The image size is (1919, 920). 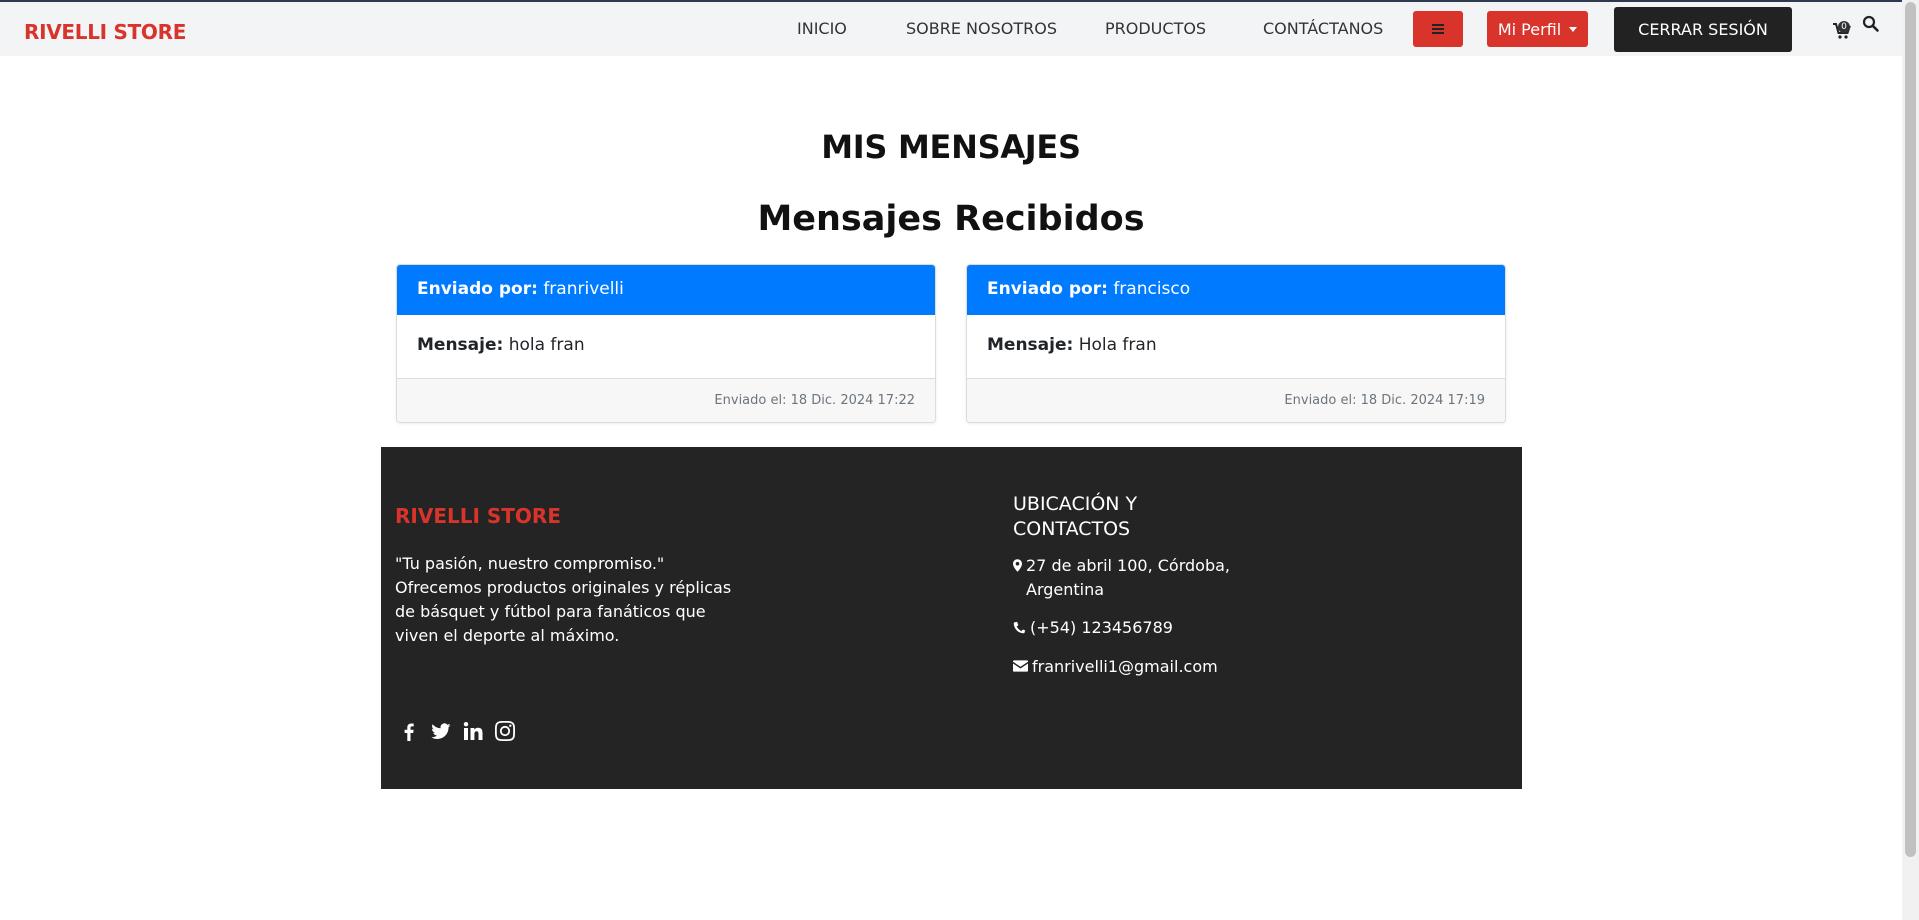 I want to click on cart-count-badge: 0, so click(x=1844, y=27).